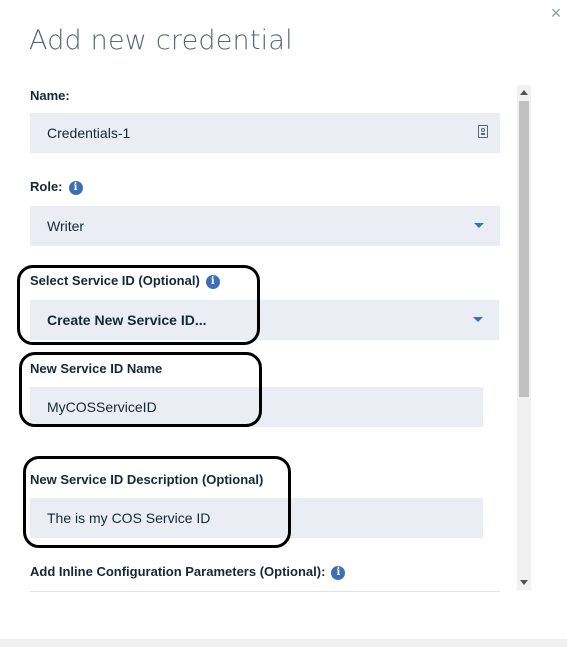 This screenshot has width=567, height=647. What do you see at coordinates (524, 92) in the screenshot?
I see `scroll-up-icon` at bounding box center [524, 92].